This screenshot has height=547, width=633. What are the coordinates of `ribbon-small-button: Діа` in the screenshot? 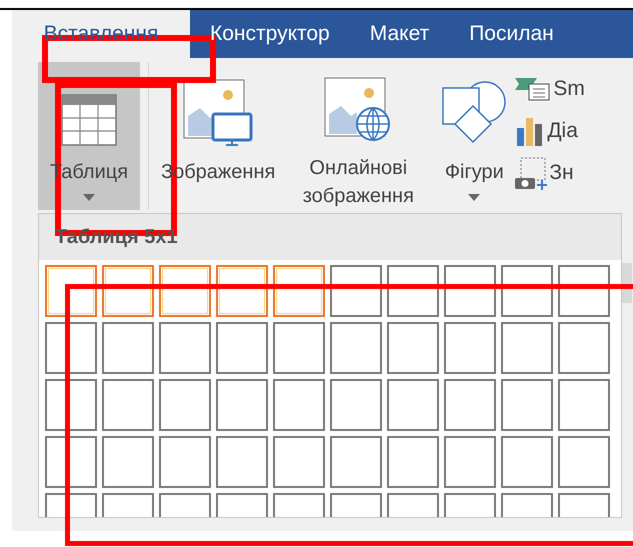 It's located at (550, 131).